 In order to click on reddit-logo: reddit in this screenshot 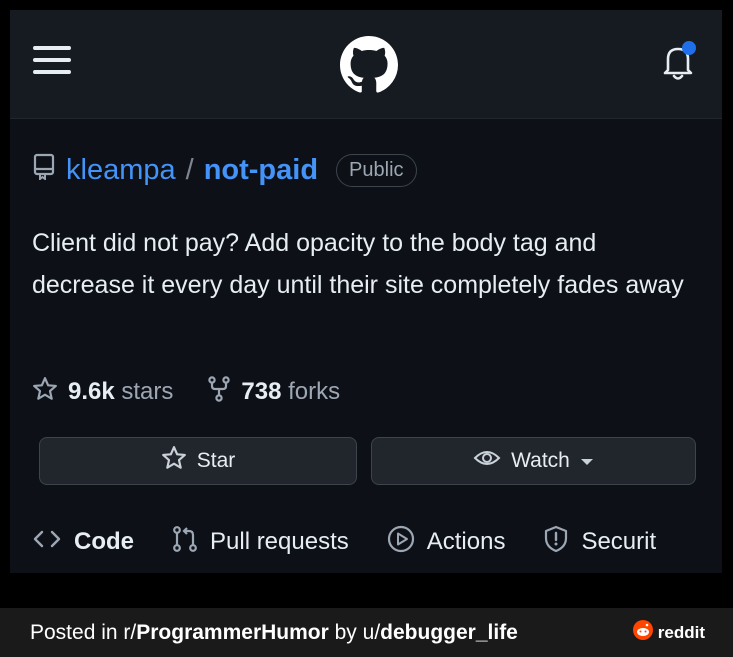, I will do `click(668, 632)`.